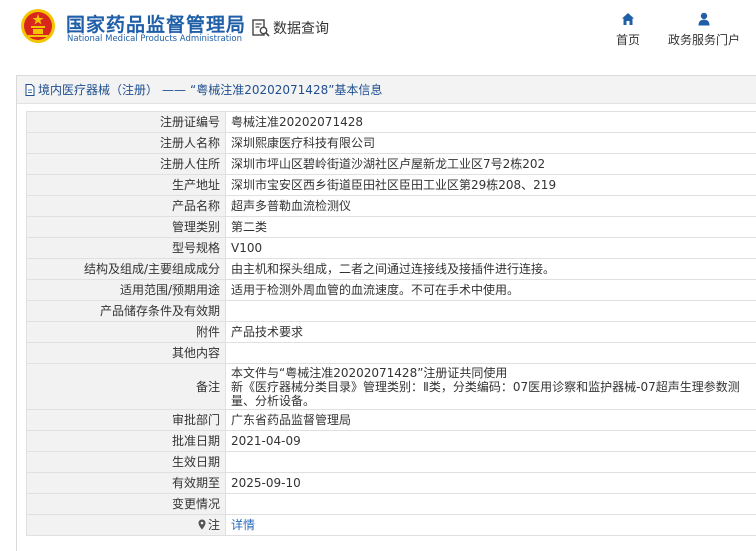 This screenshot has height=551, width=756. I want to click on field-label: 备注, so click(126, 386).